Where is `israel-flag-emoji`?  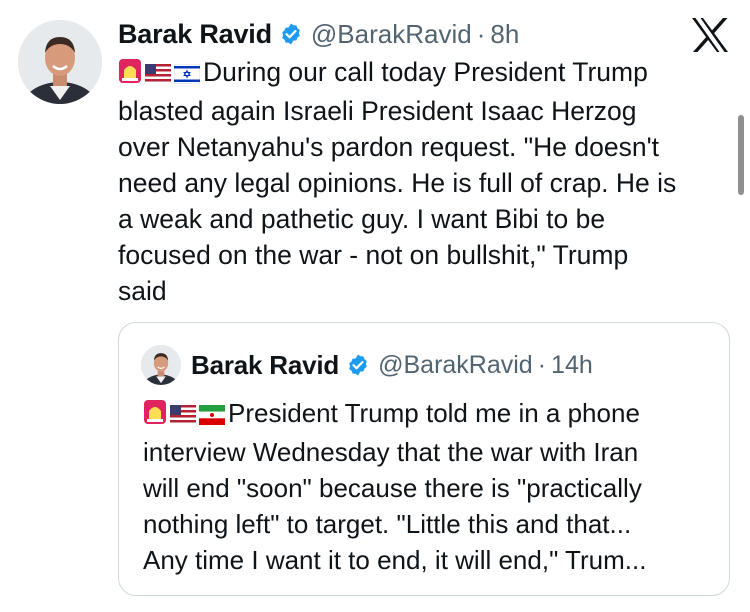
israel-flag-emoji is located at coordinates (187, 75).